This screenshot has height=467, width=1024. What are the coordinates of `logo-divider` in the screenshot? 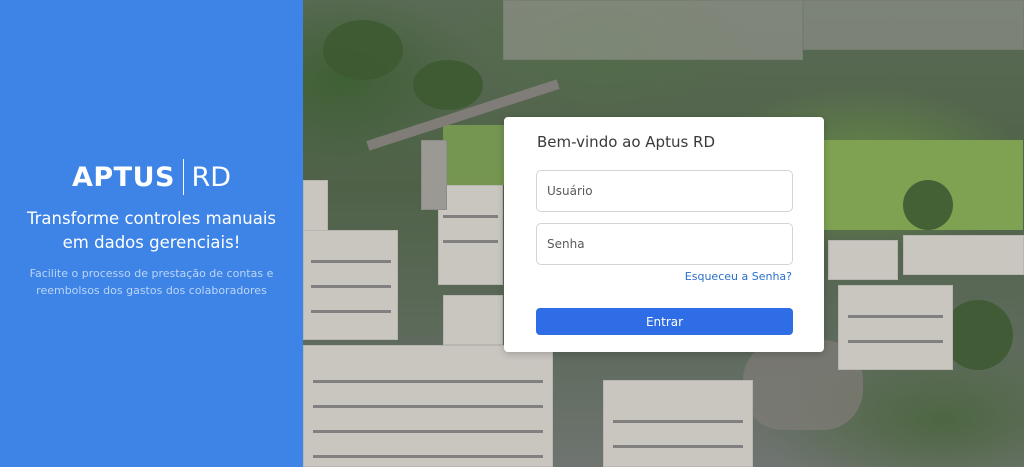 It's located at (183, 177).